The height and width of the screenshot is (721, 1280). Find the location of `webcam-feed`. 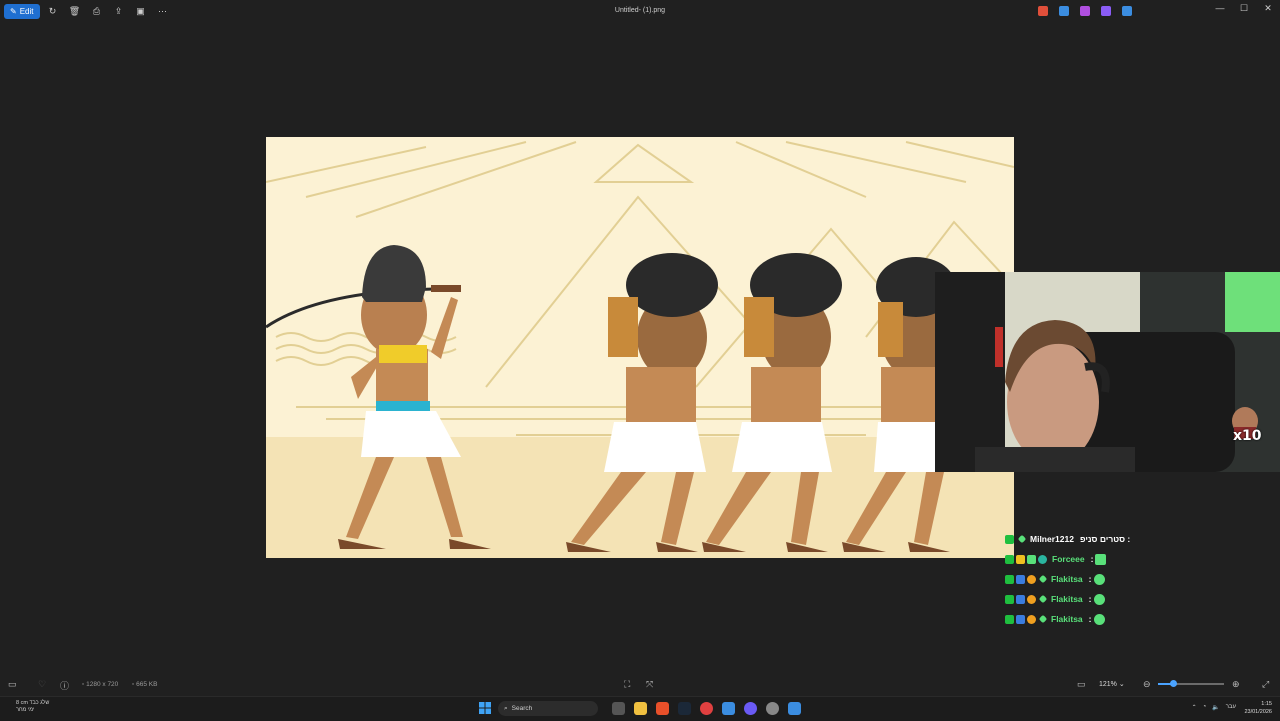

webcam-feed is located at coordinates (1107, 372).